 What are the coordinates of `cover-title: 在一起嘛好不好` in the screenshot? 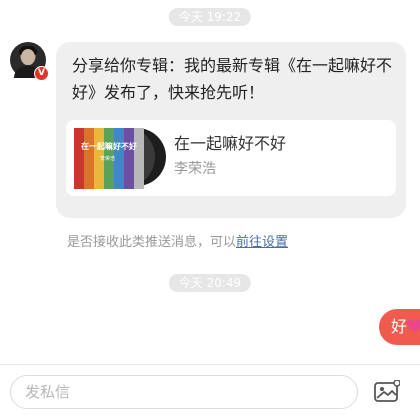 It's located at (109, 146).